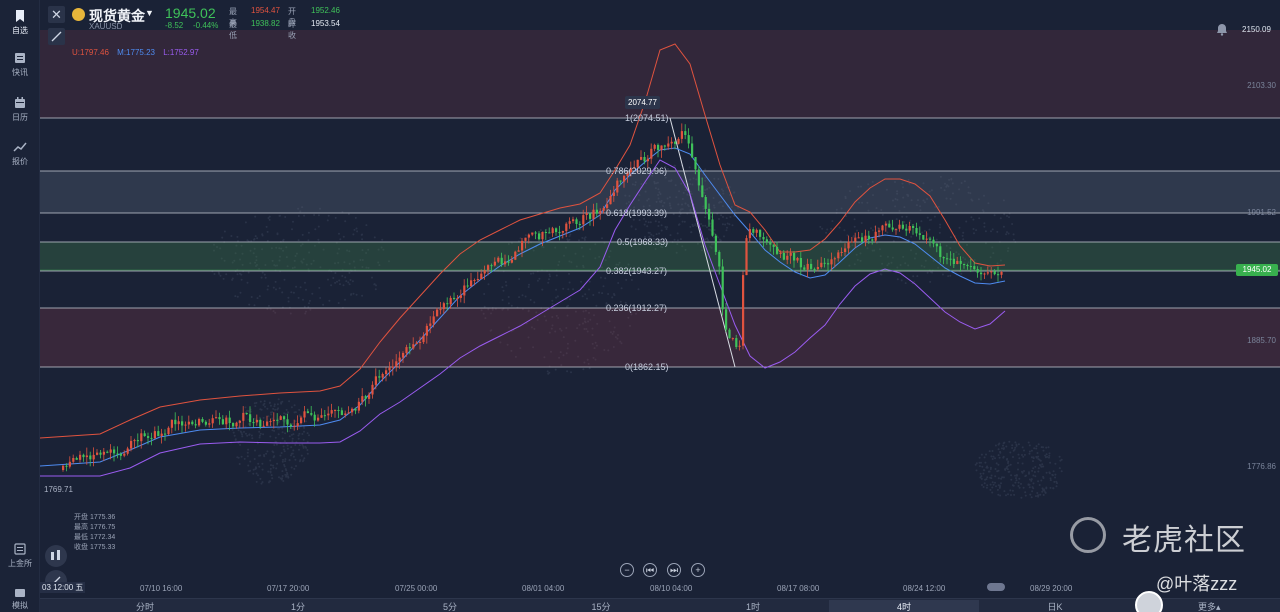 The height and width of the screenshot is (612, 1280). What do you see at coordinates (298, 606) in the screenshot?
I see `tf-1min: 1分` at bounding box center [298, 606].